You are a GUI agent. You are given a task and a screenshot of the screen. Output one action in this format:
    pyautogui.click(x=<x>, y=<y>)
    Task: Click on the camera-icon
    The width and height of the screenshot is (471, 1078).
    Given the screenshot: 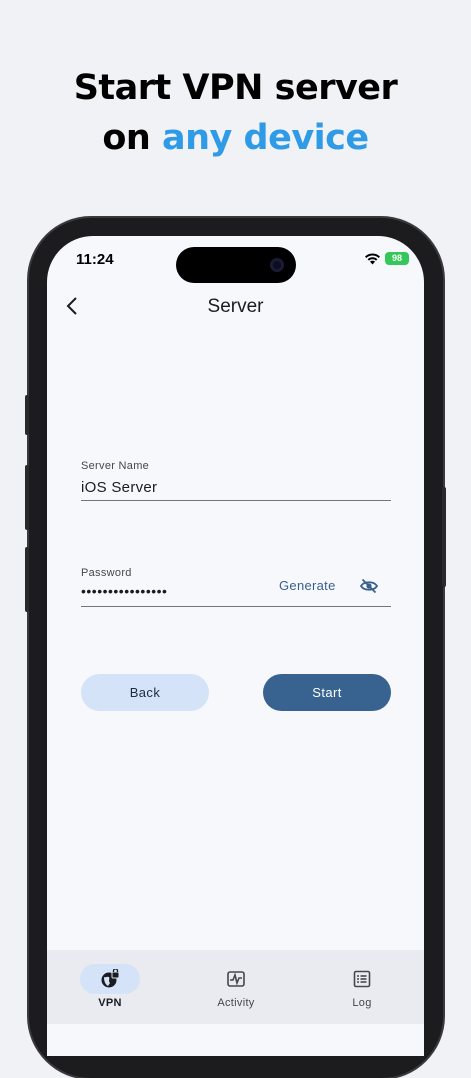 What is the action you would take?
    pyautogui.click(x=277, y=265)
    